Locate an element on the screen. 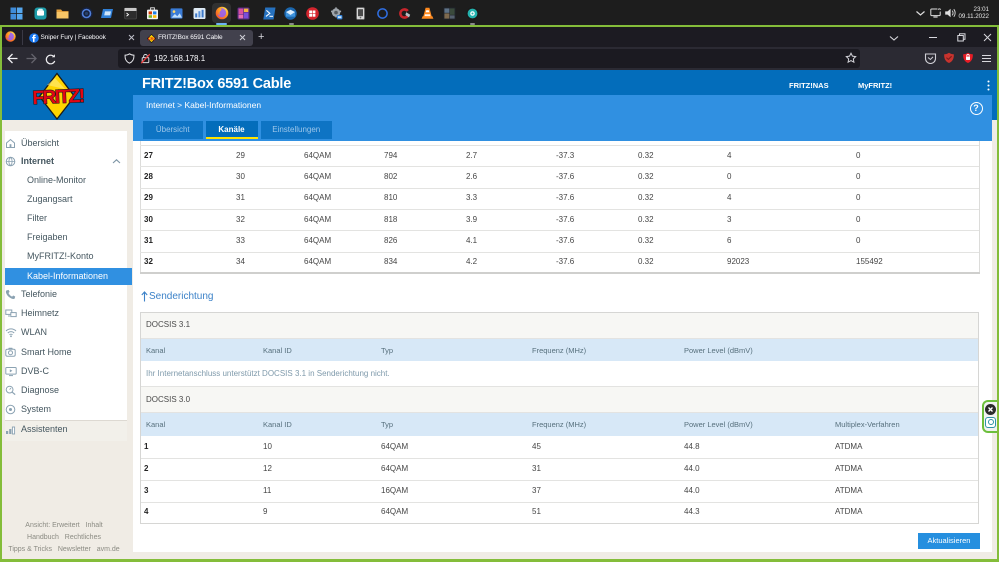 This screenshot has height=562, width=999. svg-text: FR! is located at coordinates (152, 38).